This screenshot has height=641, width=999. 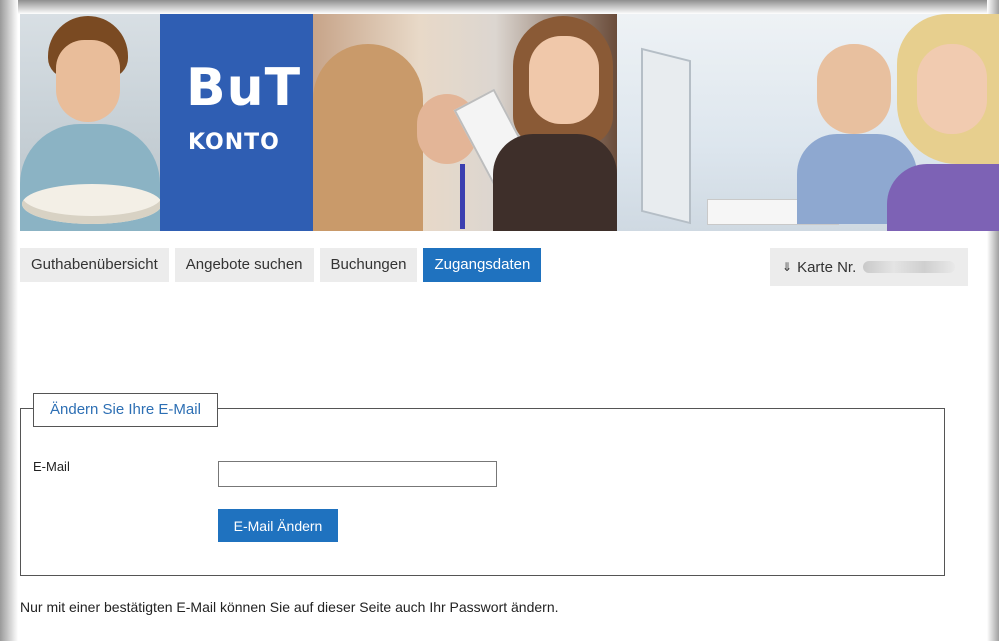 What do you see at coordinates (357, 474) in the screenshot?
I see `email-field` at bounding box center [357, 474].